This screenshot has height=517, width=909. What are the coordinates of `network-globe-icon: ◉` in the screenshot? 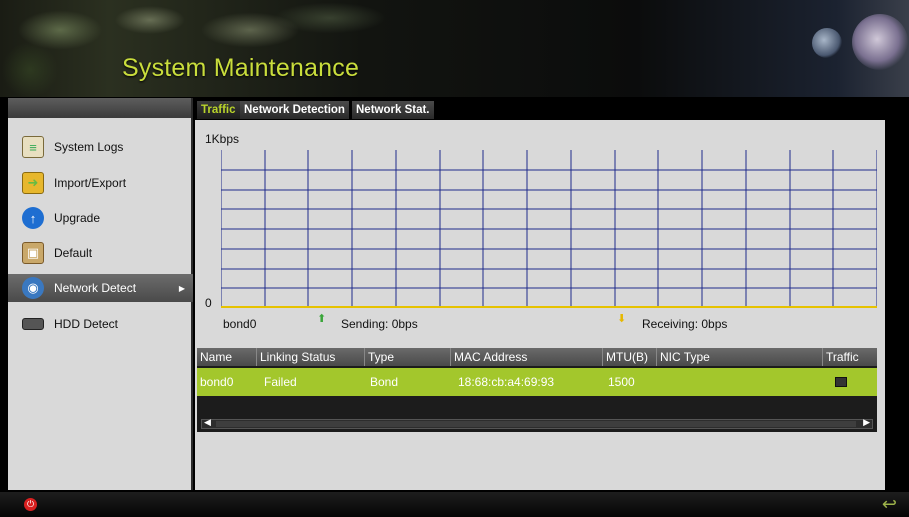 It's located at (33, 288).